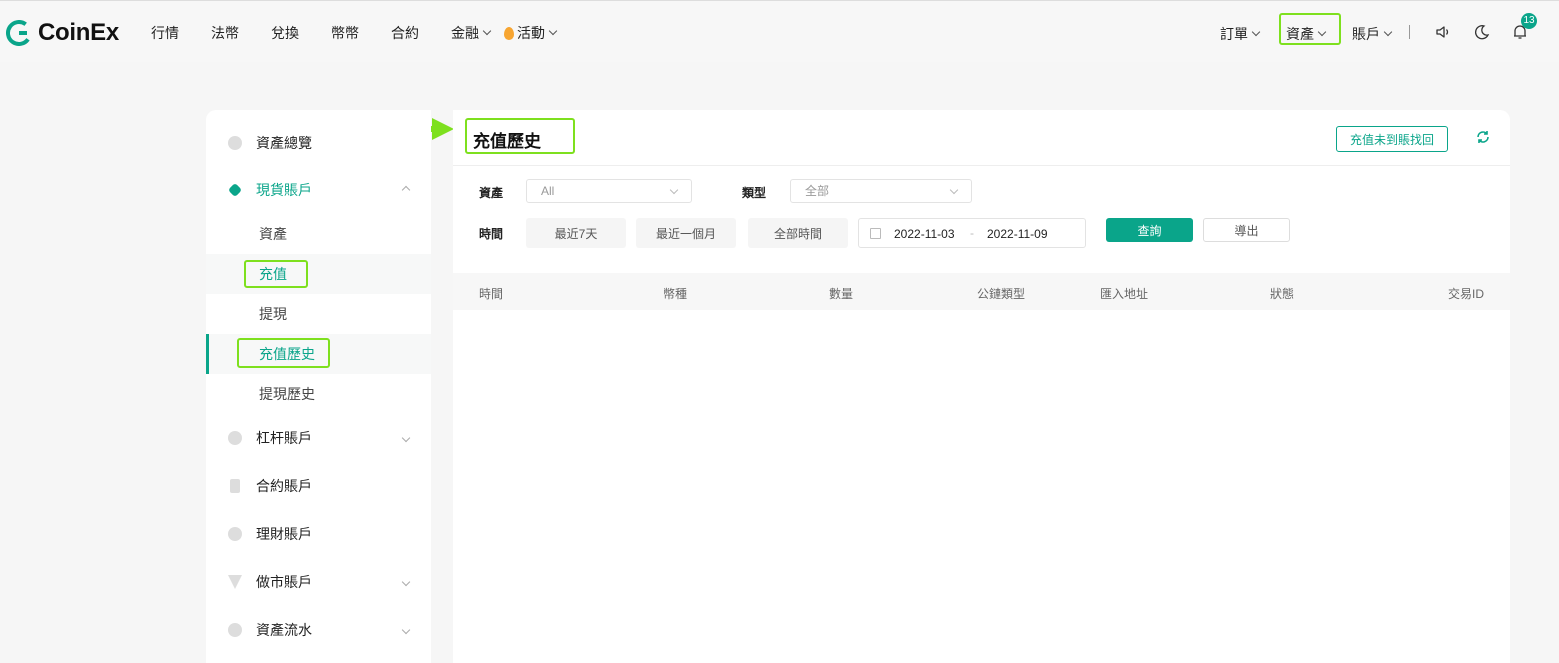  What do you see at coordinates (779, 31) in the screenshot?
I see `top-navigation-bar: CoinEx 行情 法幣 兌換 幣幣 合約 金融 活動 訂單 資產 賬戶 13` at bounding box center [779, 31].